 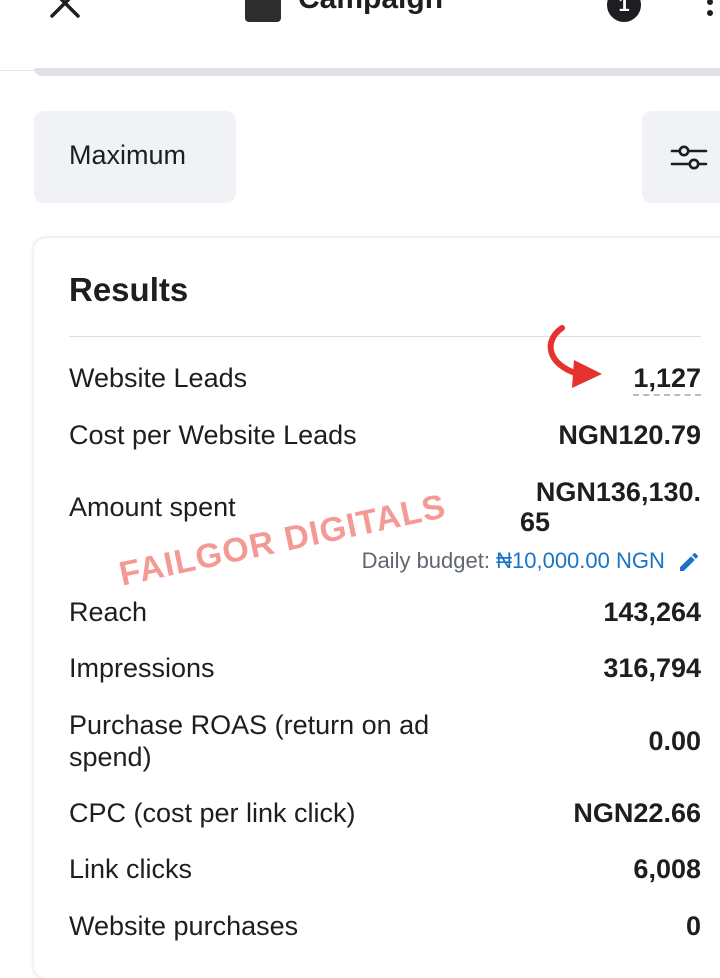 I want to click on metric-value-line2: 65, so click(x=535, y=522).